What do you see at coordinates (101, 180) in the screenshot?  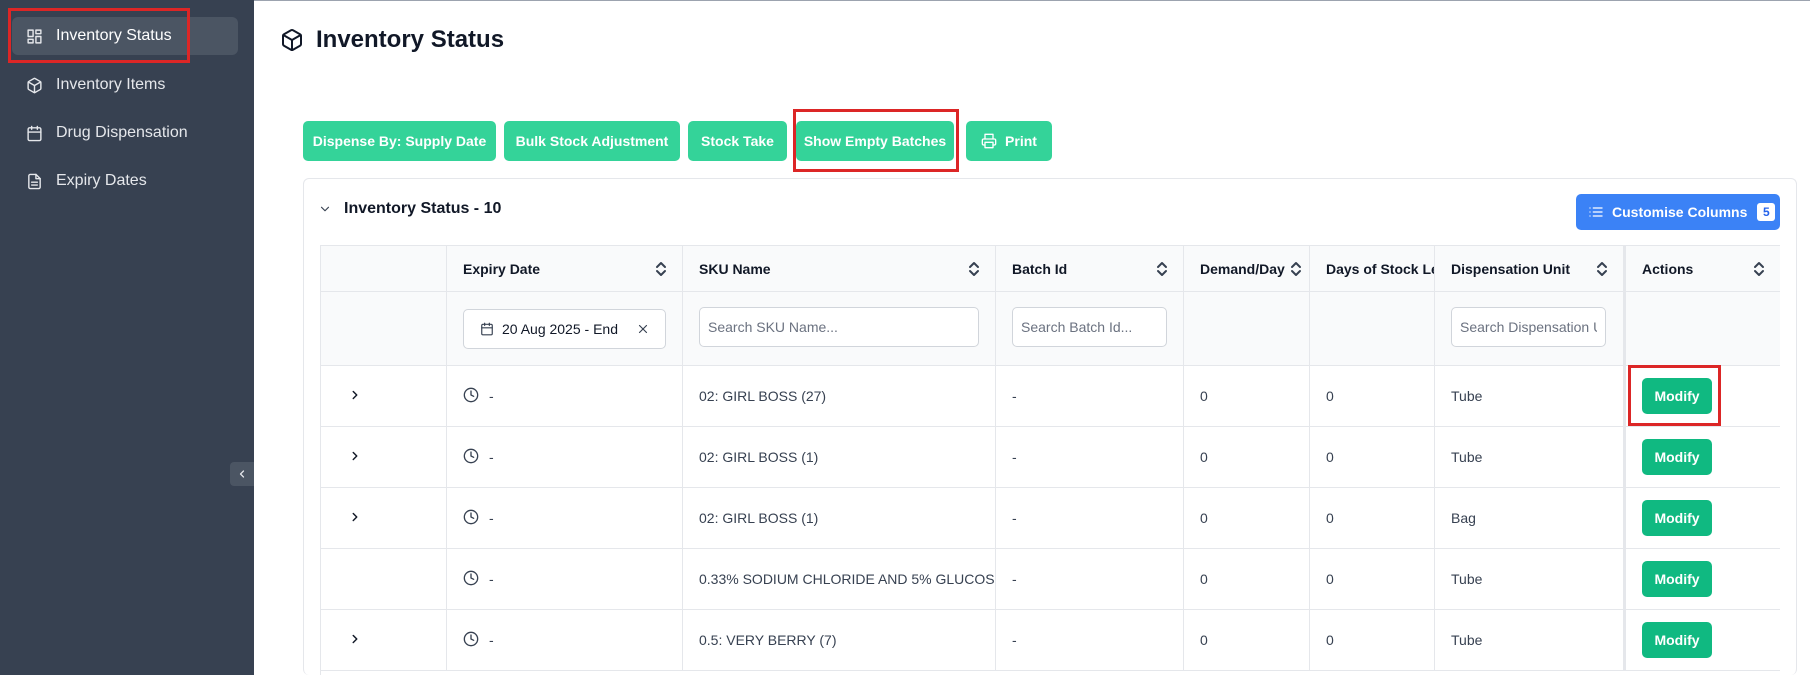 I see `sidebar-item-label: Expiry Dates` at bounding box center [101, 180].